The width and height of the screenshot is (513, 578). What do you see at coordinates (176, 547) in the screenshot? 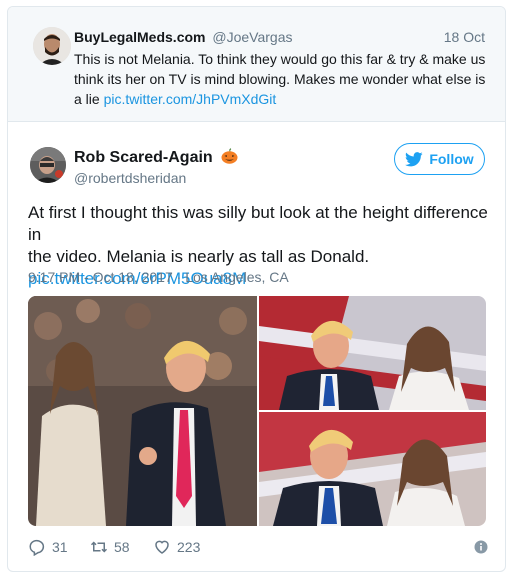
I see `like-button: 223` at bounding box center [176, 547].